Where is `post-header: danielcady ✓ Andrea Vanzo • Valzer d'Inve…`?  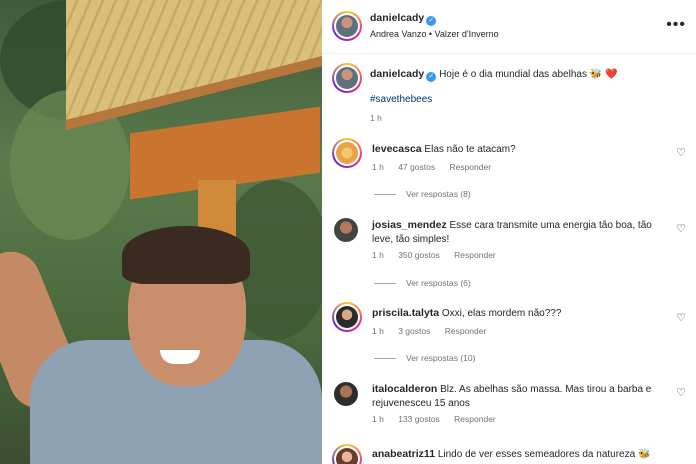
post-header: danielcady ✓ Andrea Vanzo • Valzer d'Inve… is located at coordinates (509, 27).